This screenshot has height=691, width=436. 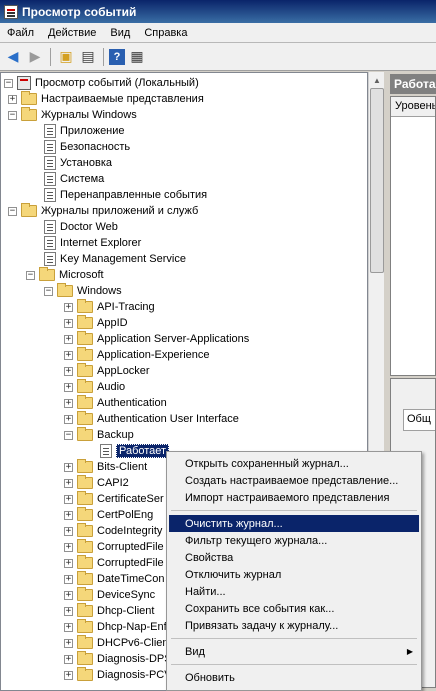 What do you see at coordinates (96, 323) in the screenshot?
I see `tree-item-folder: + AppID` at bounding box center [96, 323].